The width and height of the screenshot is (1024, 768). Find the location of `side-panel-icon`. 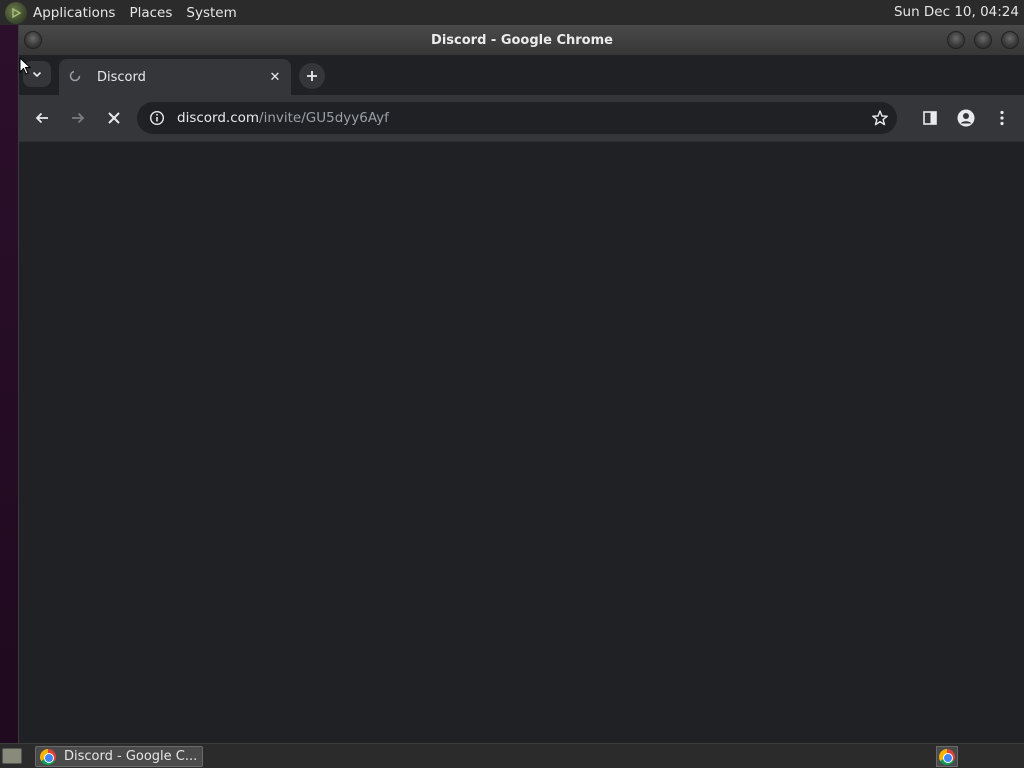

side-panel-icon is located at coordinates (930, 118).